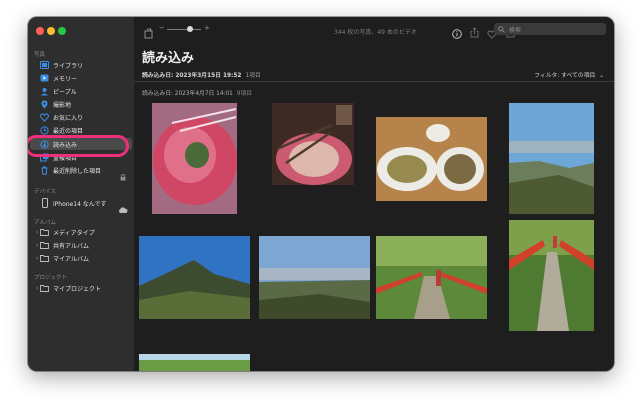 The image size is (640, 406). I want to click on sidebar-item-library: ライブラリ, so click(82, 65).